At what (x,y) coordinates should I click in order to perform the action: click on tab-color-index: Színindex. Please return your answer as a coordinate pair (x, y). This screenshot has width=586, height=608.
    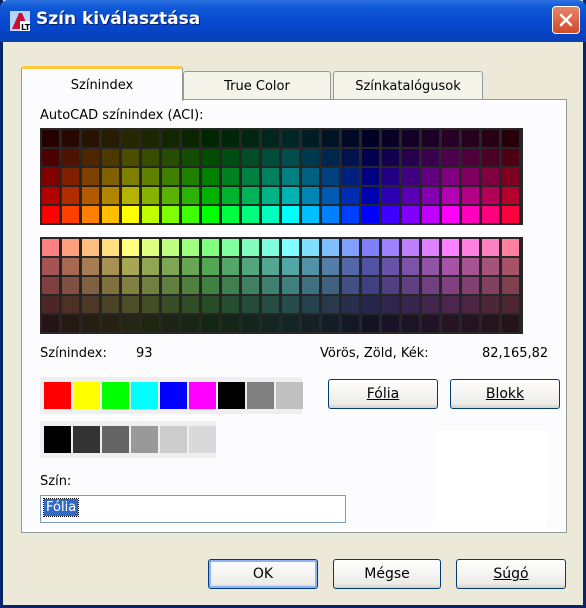
    Looking at the image, I should click on (102, 83).